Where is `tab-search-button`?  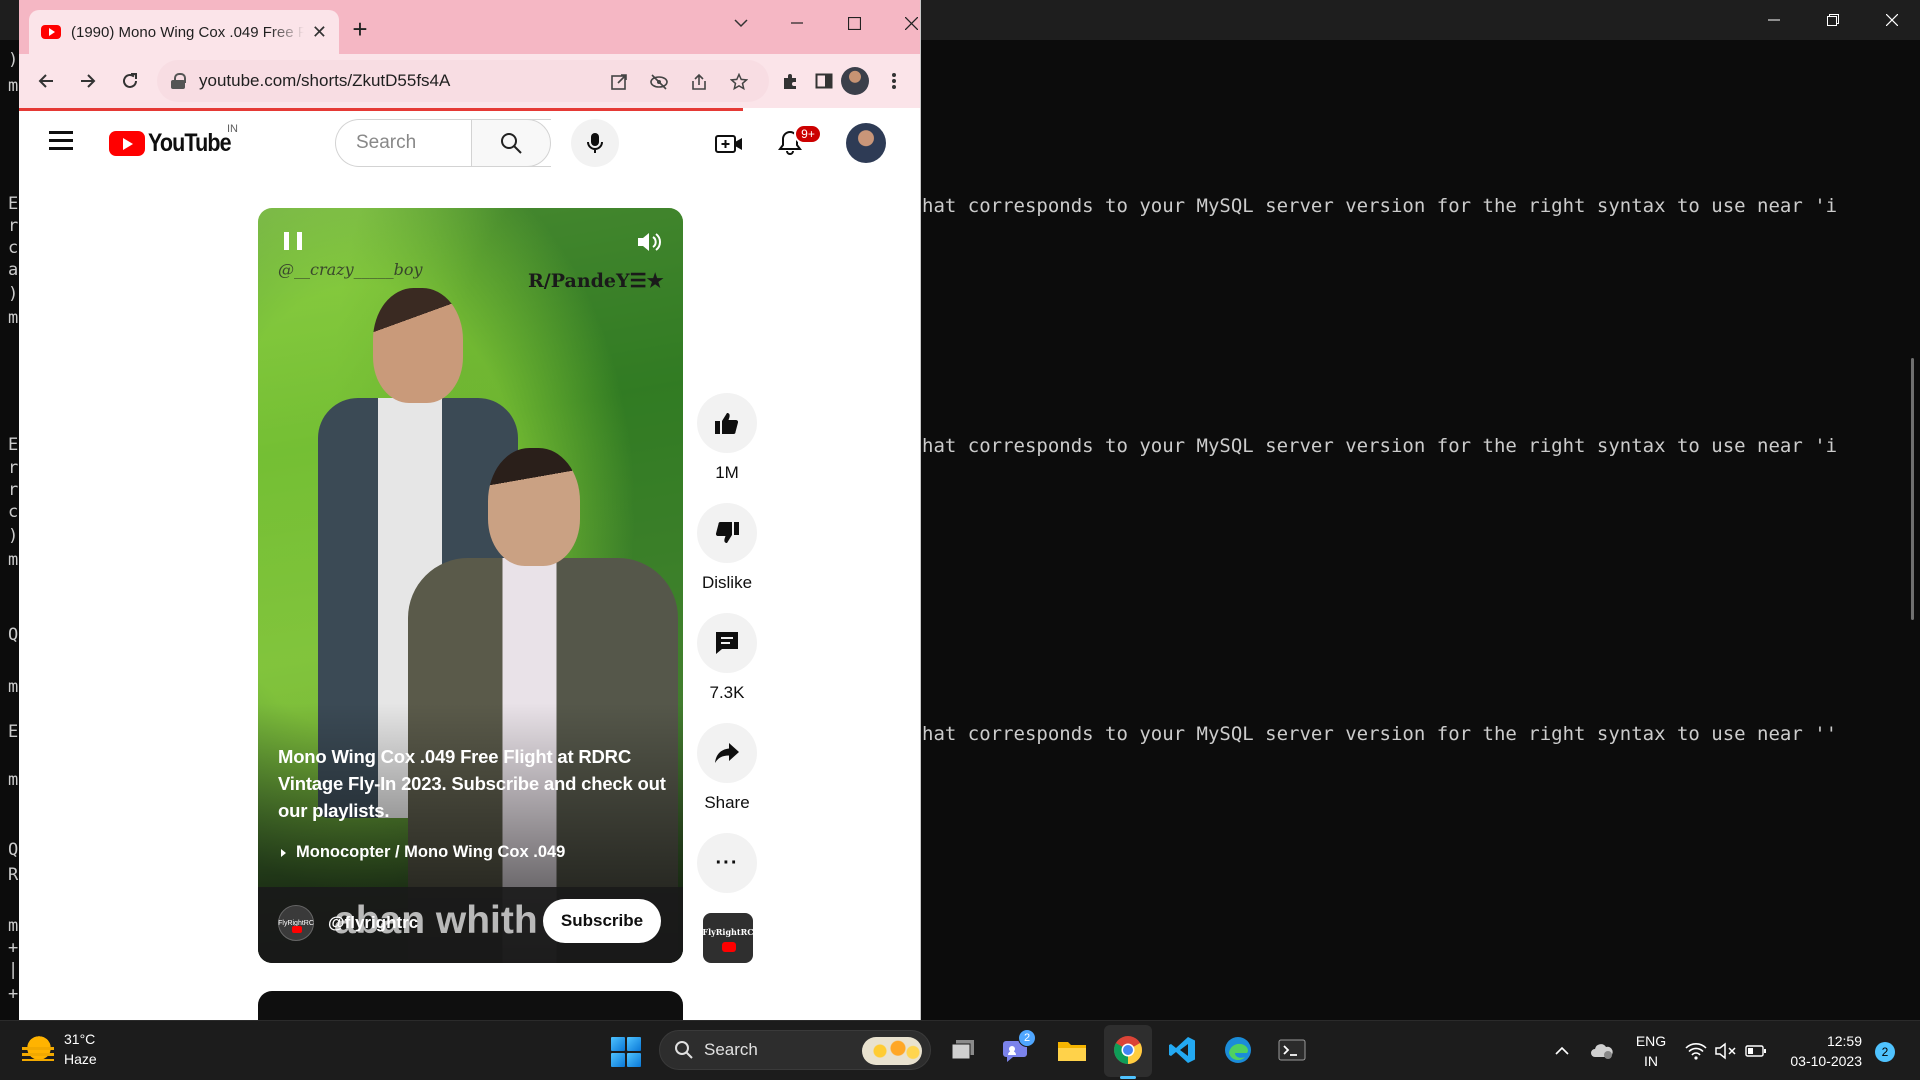
tab-search-button is located at coordinates (741, 23).